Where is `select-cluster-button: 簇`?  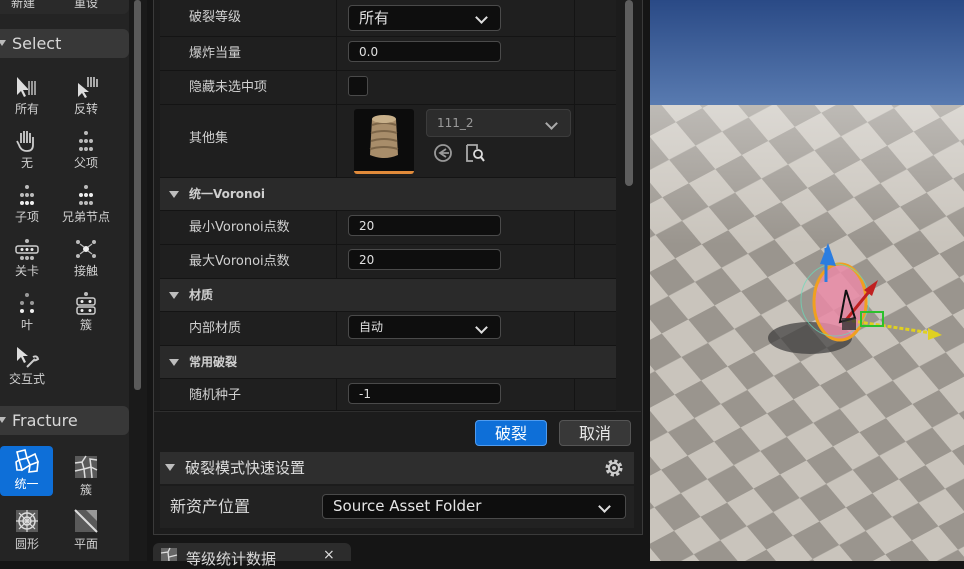 select-cluster-button: 簇 is located at coordinates (86, 314).